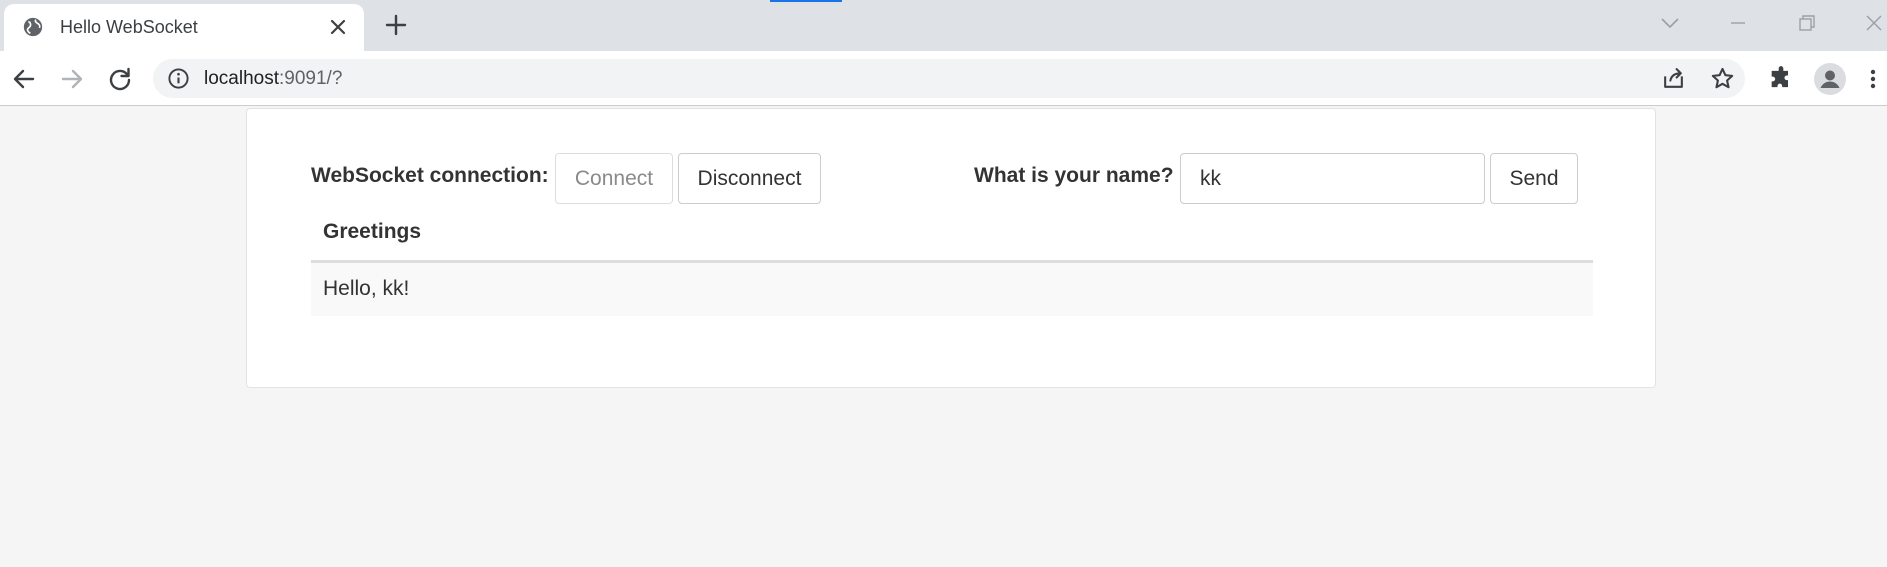 This screenshot has width=1887, height=567. What do you see at coordinates (338, 27) in the screenshot?
I see `close-icon` at bounding box center [338, 27].